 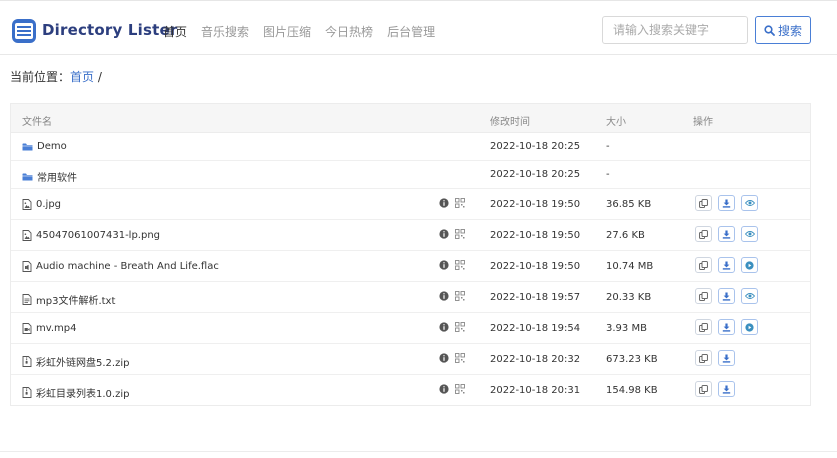 What do you see at coordinates (41, 204) in the screenshot?
I see `file-name-link: 0.jpg` at bounding box center [41, 204].